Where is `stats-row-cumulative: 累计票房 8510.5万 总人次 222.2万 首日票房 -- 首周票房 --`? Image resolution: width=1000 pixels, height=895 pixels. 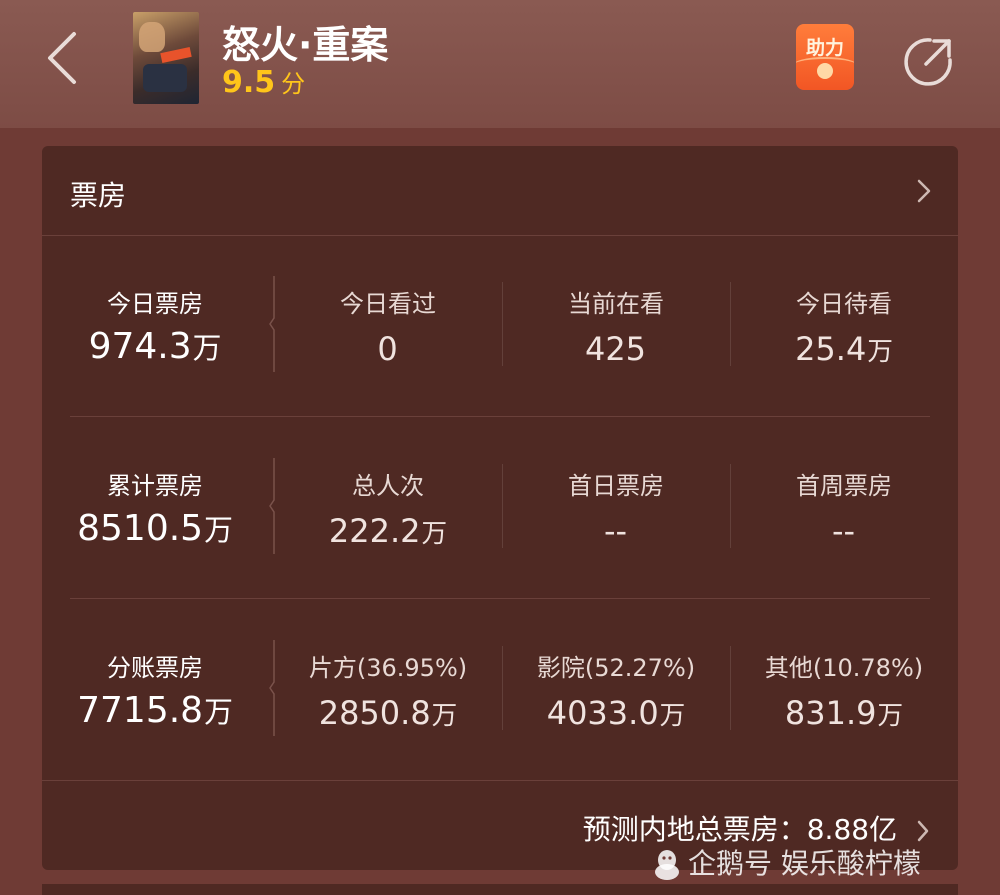 stats-row-cumulative: 累计票房 8510.5万 总人次 222.2万 首日票房 -- 首周票房 -- is located at coordinates (500, 521).